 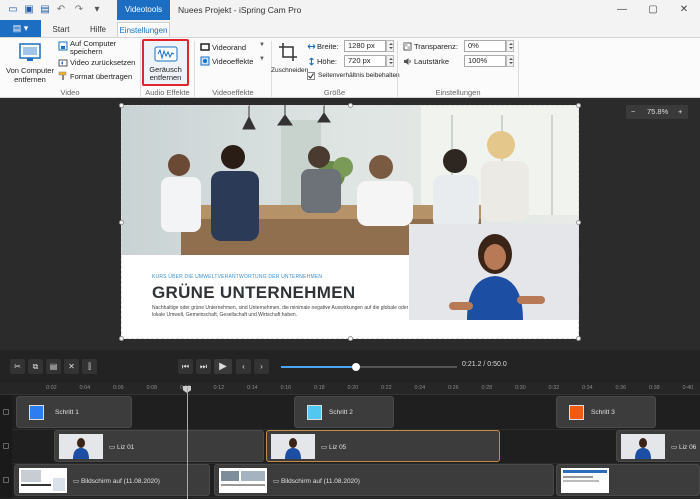 I want to click on keep-aspect-ratio-checkbox, so click(x=311, y=76).